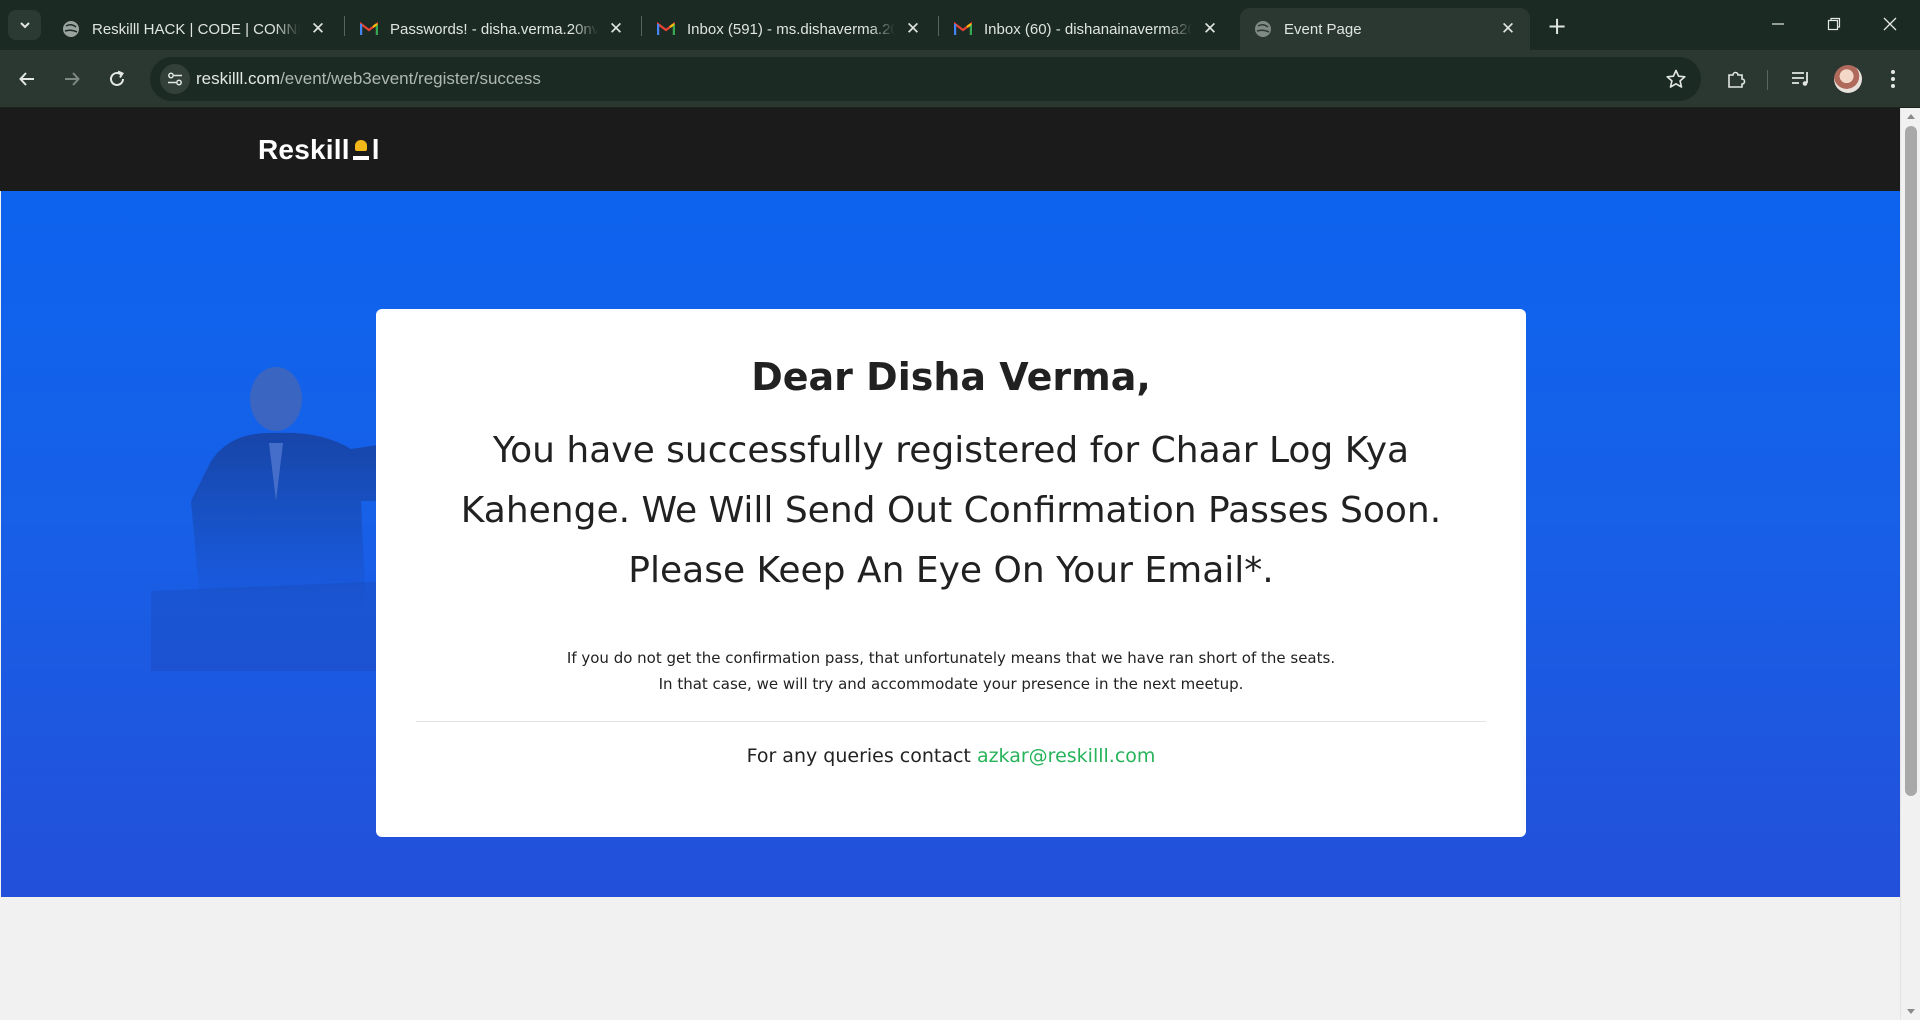  I want to click on card-divider, so click(951, 721).